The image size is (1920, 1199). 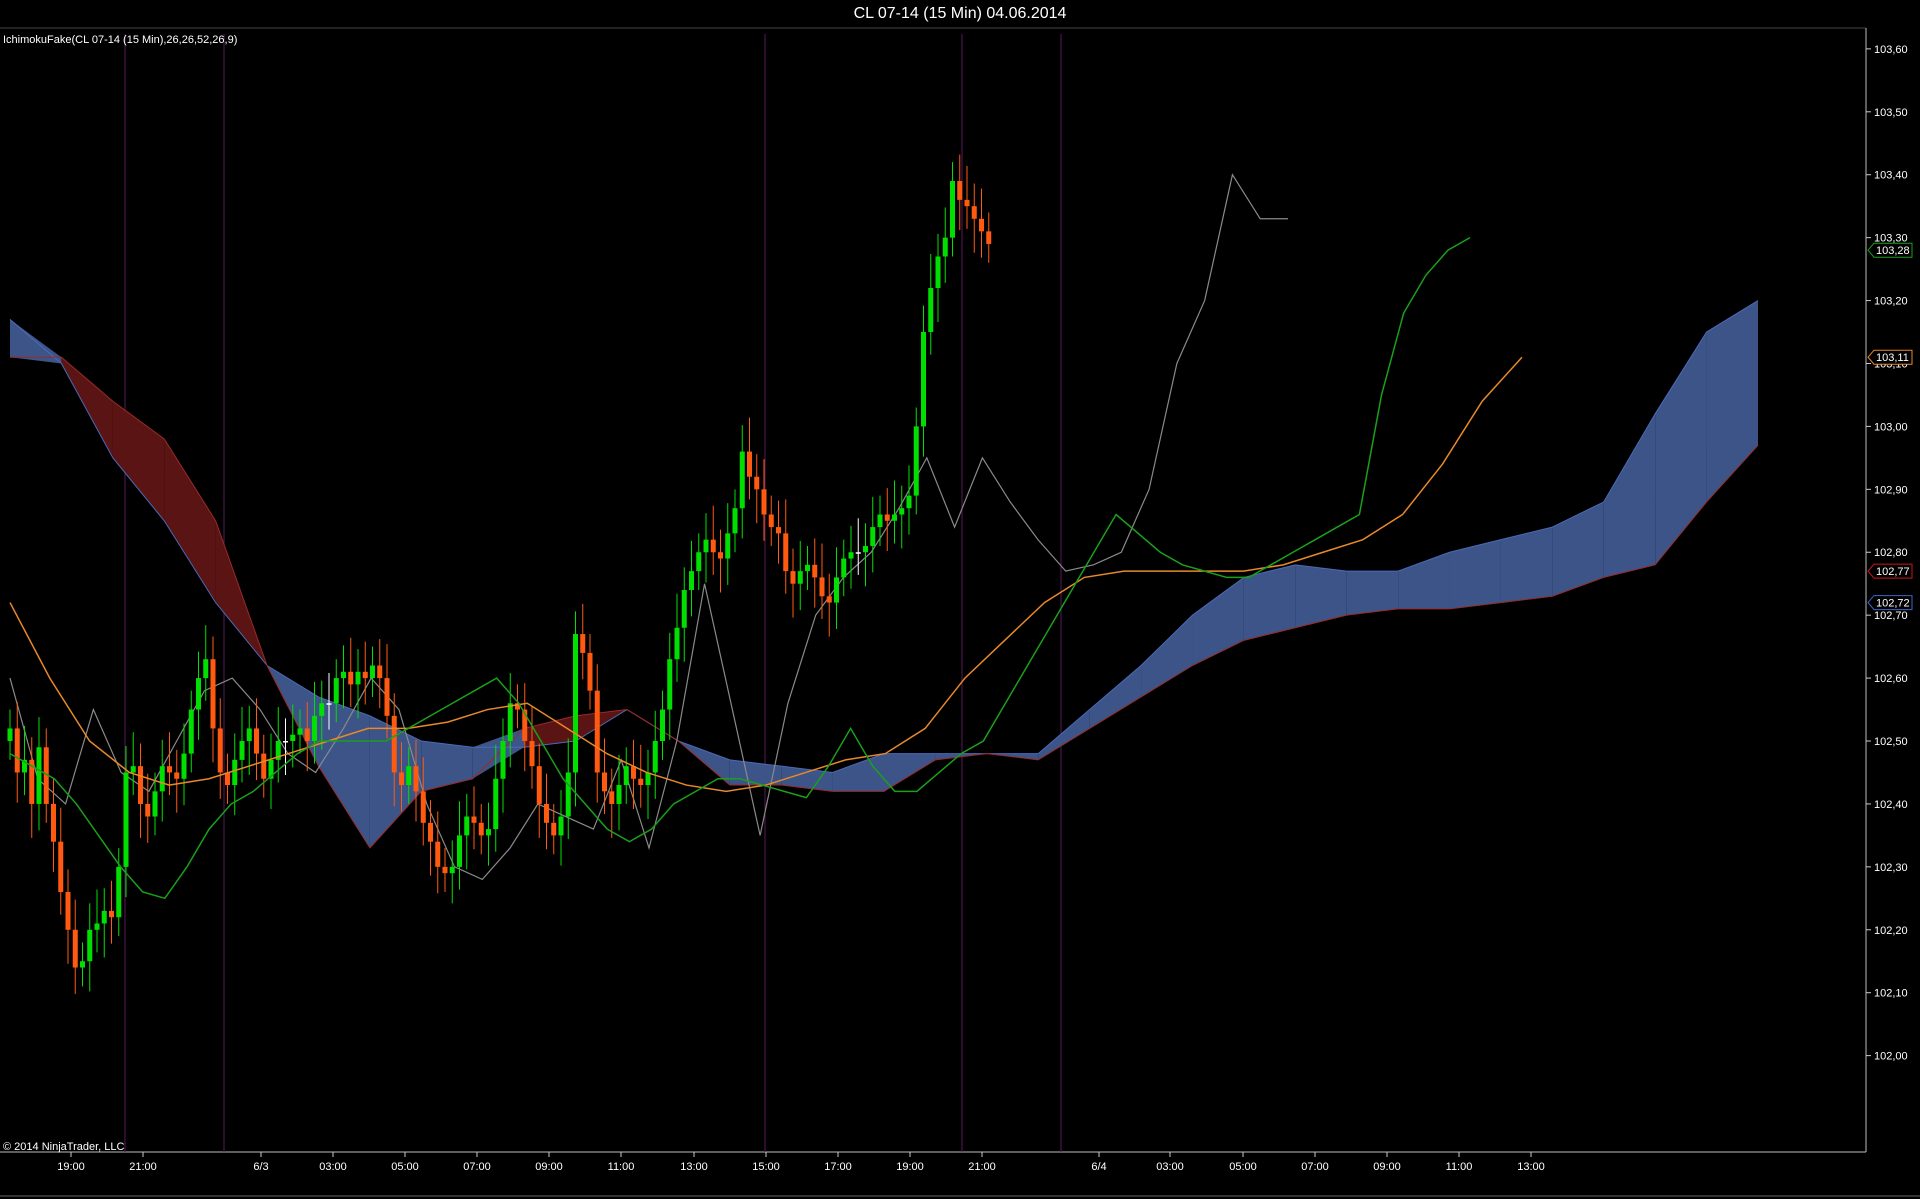 I want to click on time-tick-label: 6/3, so click(x=260, y=1167).